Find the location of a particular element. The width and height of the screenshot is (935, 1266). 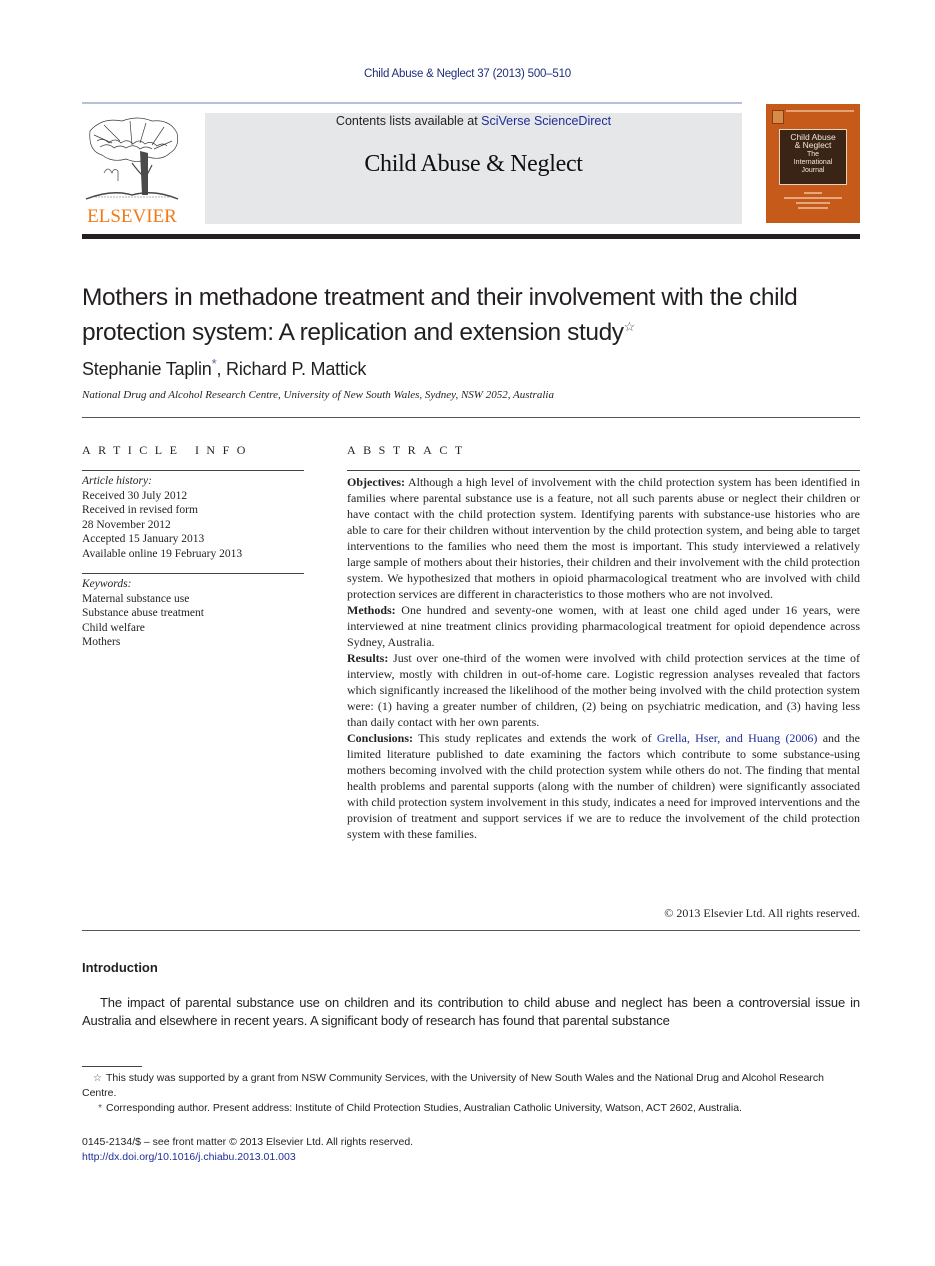

article-info-divider is located at coordinates (193, 470).